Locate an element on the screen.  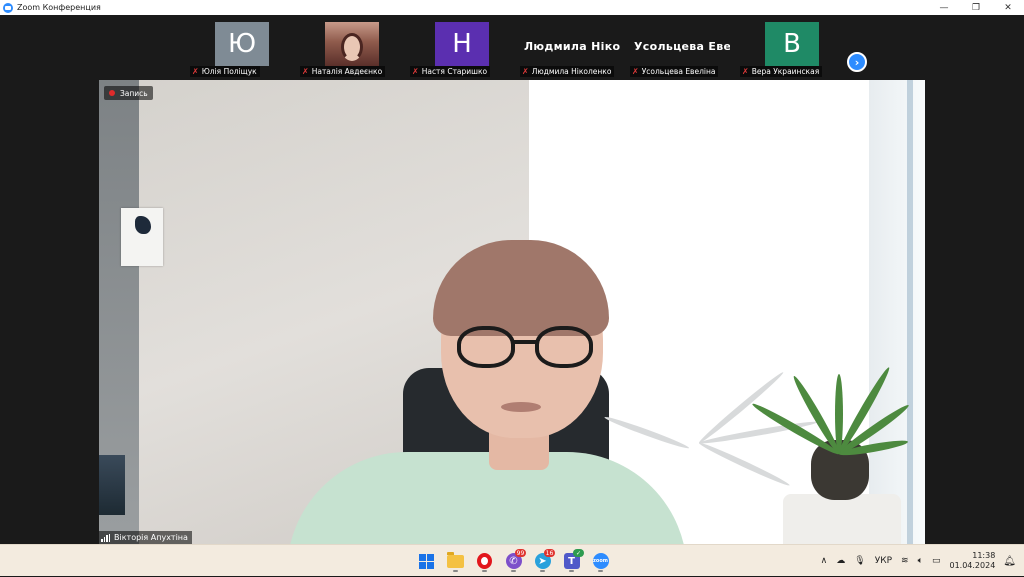
taskbar-teams: T ✓ is located at coordinates (571, 561).